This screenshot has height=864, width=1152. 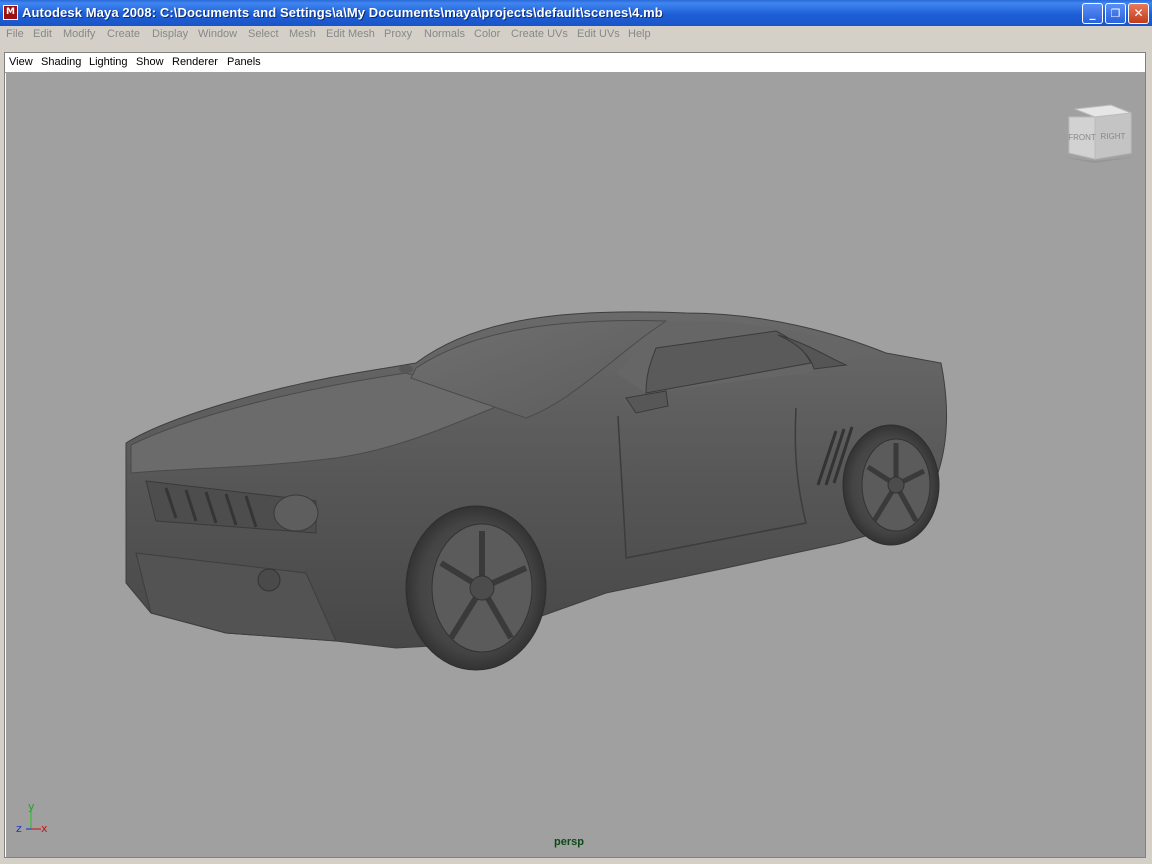 I want to click on menu-help: Help, so click(x=639, y=34).